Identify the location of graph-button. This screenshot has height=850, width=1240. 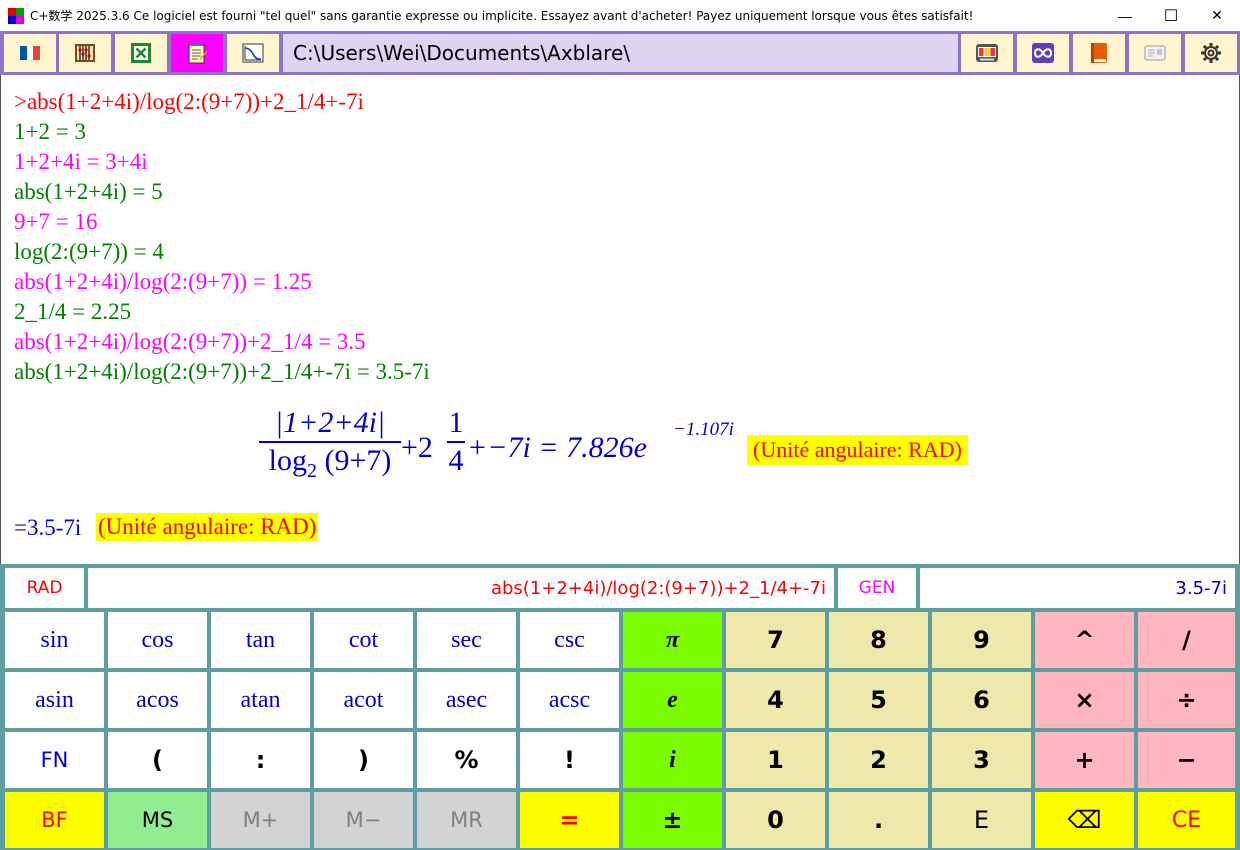
(253, 53).